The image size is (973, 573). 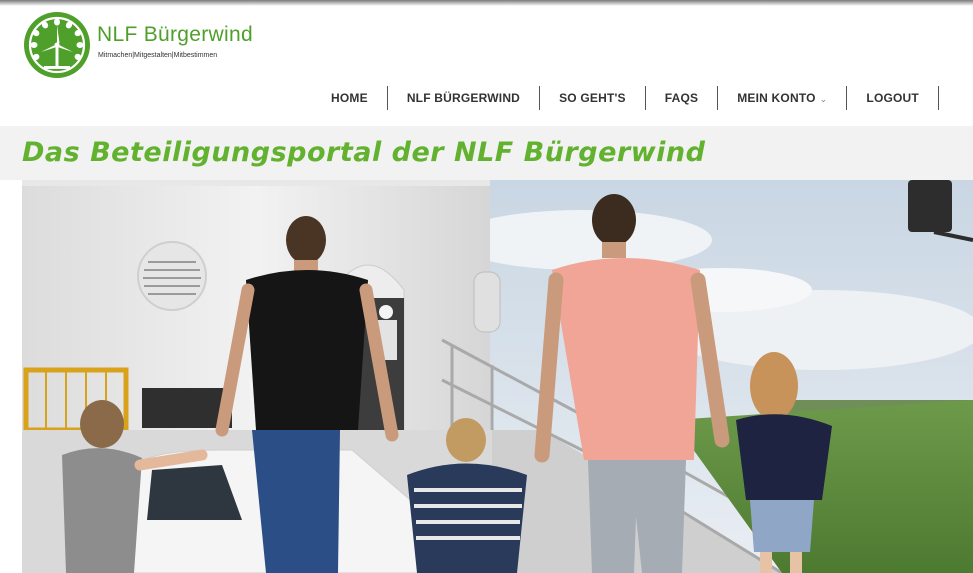 What do you see at coordinates (783, 98) in the screenshot?
I see `nav-item-mein-konto: MEIN KONTO ⌄` at bounding box center [783, 98].